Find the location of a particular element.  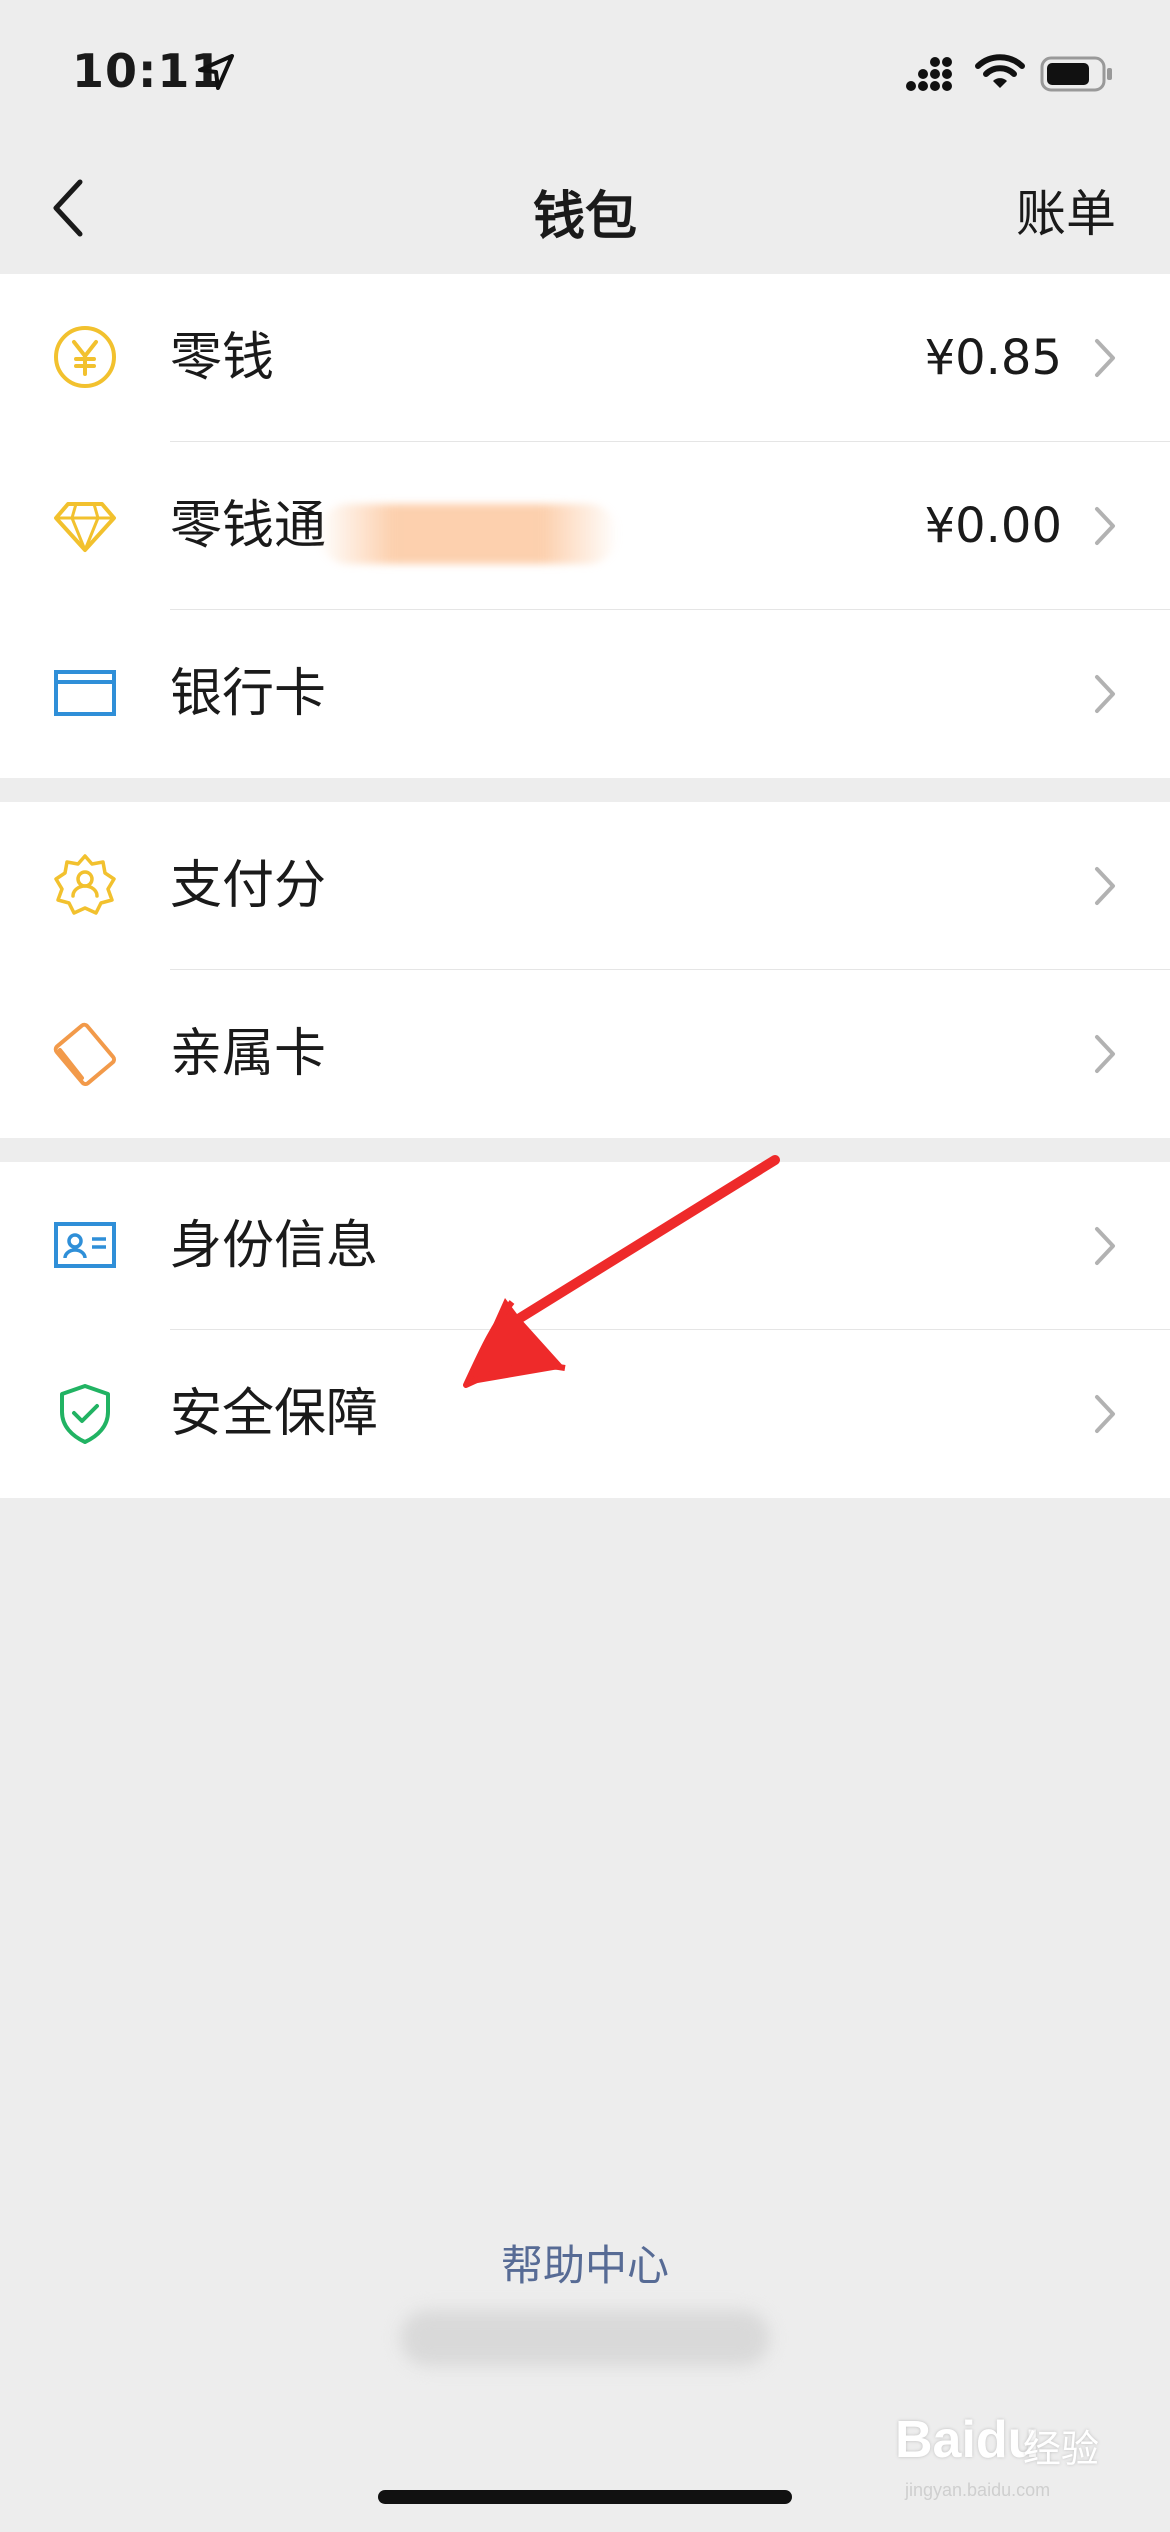

cell-label: 零钱通 is located at coordinates (248, 526).